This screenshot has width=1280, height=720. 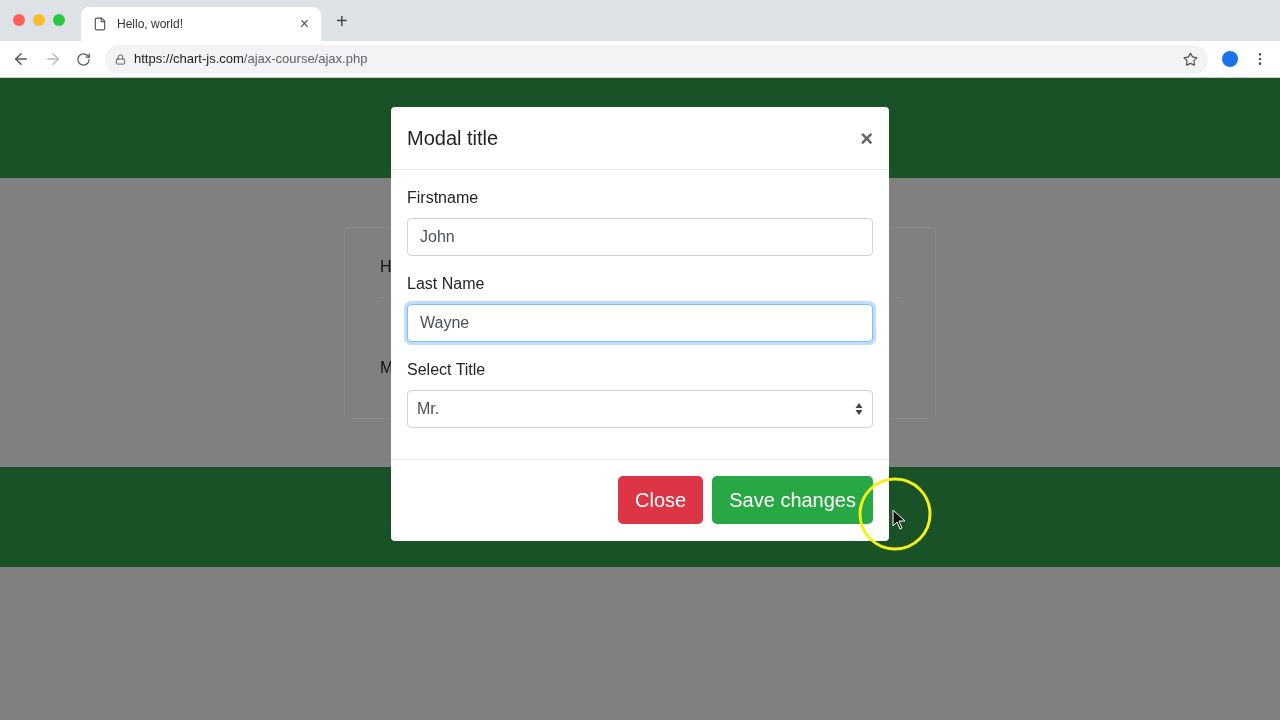 What do you see at coordinates (342, 20) in the screenshot?
I see `new-tab-button: +` at bounding box center [342, 20].